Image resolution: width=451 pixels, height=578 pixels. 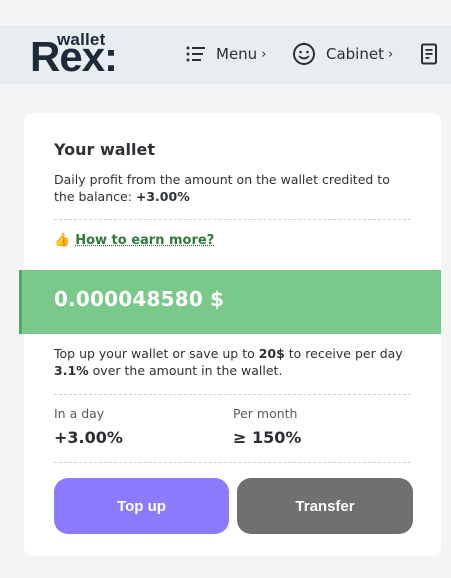 I want to click on cabinet-label: Cabinet, so click(x=355, y=54).